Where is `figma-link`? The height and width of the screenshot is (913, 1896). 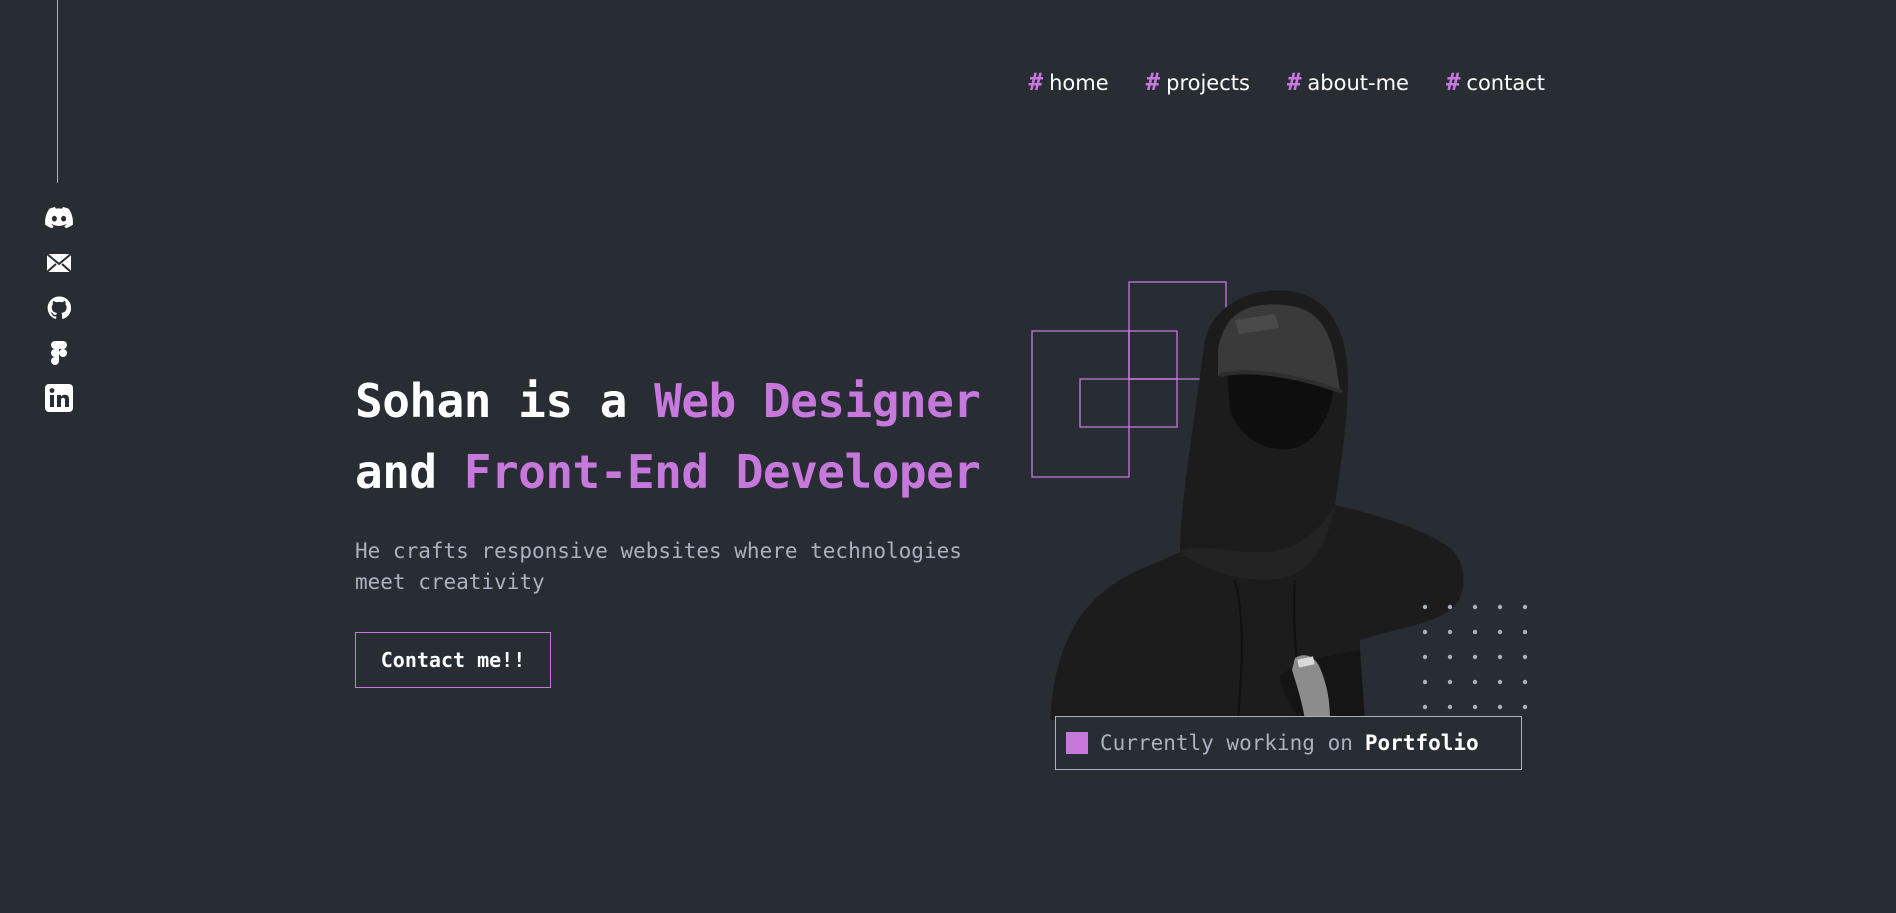
figma-link is located at coordinates (59, 353).